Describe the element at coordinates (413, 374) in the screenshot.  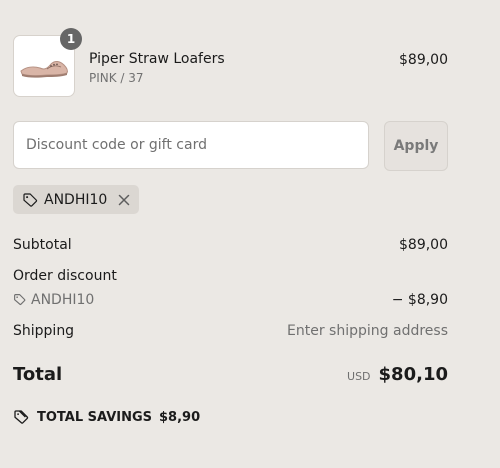
I see `total-value: $80,10` at that location.